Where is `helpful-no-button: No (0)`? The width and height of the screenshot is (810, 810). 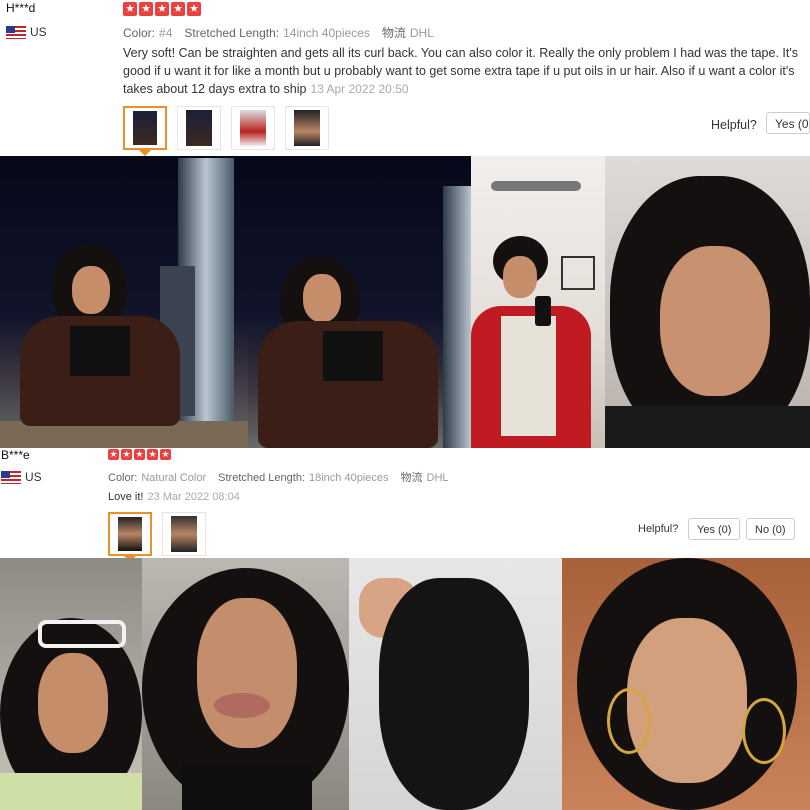
helpful-no-button: No (0) is located at coordinates (770, 529).